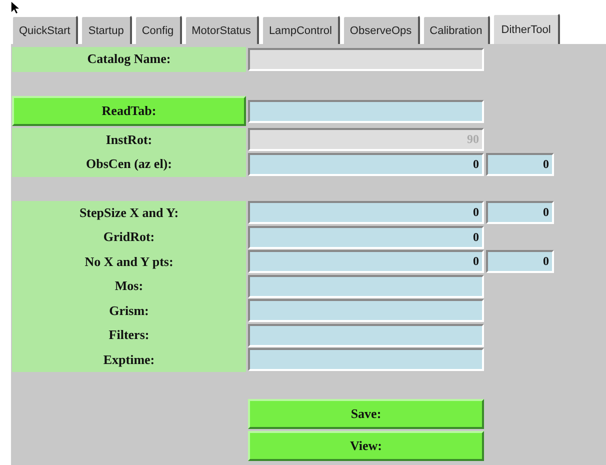 The image size is (606, 465). What do you see at coordinates (366, 414) in the screenshot?
I see `action-button: Save:` at bounding box center [366, 414].